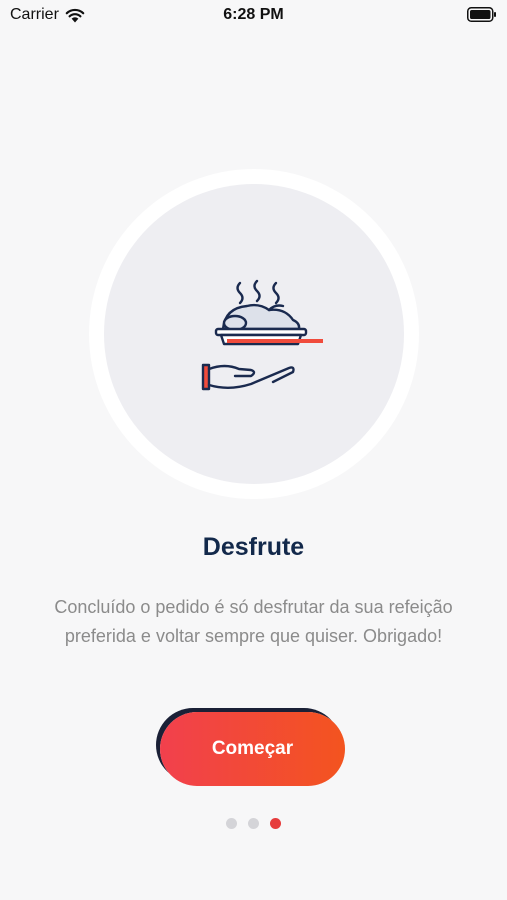 The width and height of the screenshot is (507, 900). What do you see at coordinates (481, 14) in the screenshot?
I see `battery-icon` at bounding box center [481, 14].